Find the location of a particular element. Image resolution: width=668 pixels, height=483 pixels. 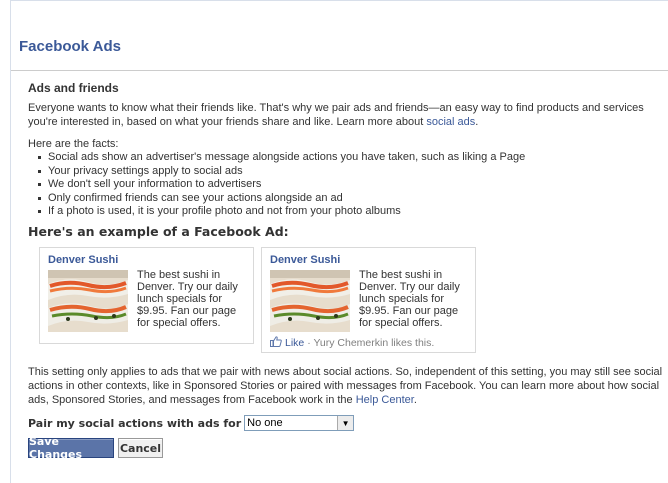

like-link: Like is located at coordinates (294, 343).